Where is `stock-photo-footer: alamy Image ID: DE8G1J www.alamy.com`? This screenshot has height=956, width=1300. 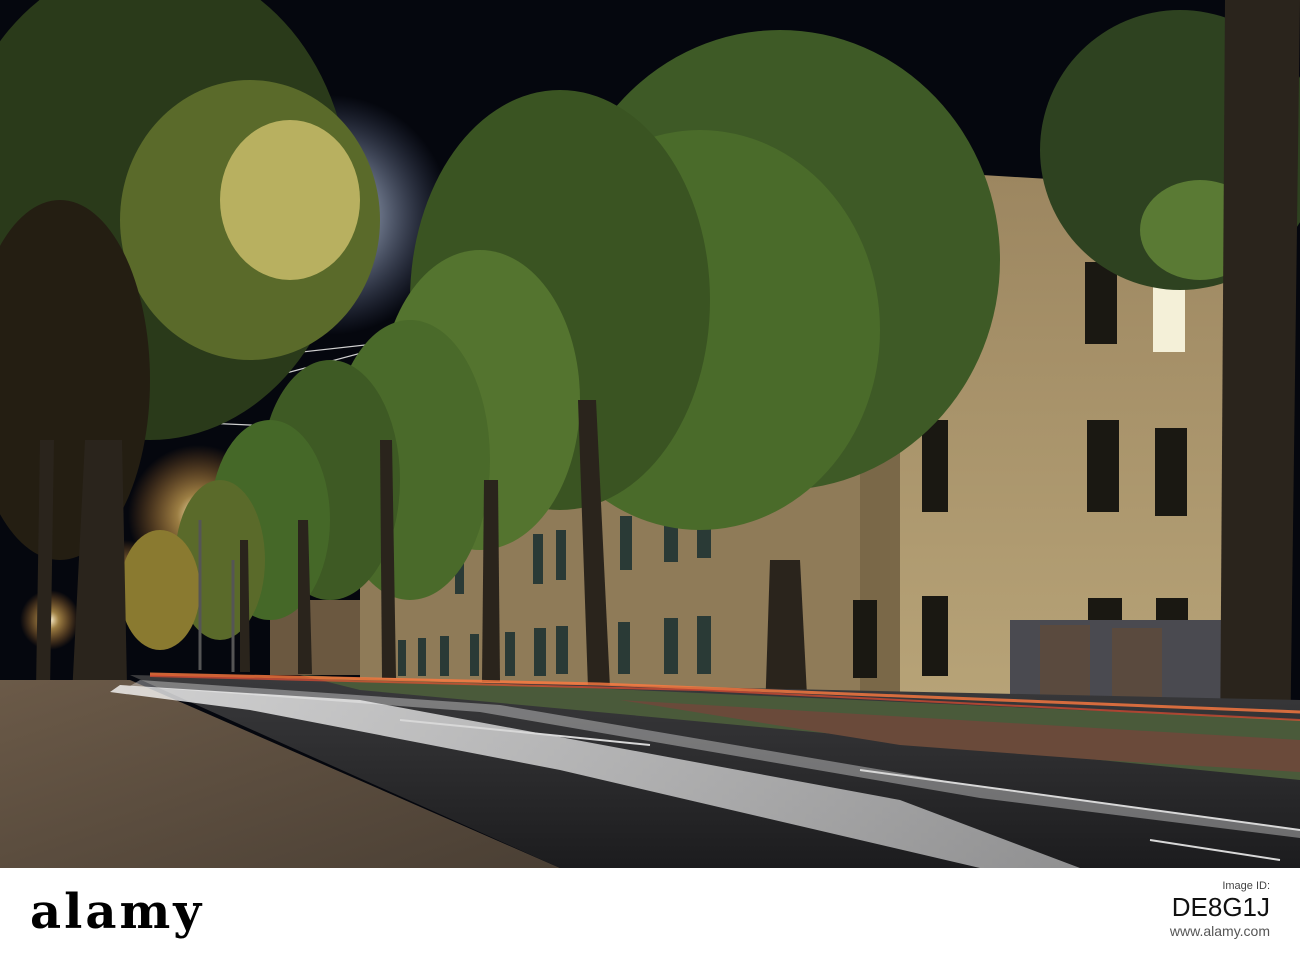 stock-photo-footer: alamy Image ID: DE8G1J www.alamy.com is located at coordinates (650, 912).